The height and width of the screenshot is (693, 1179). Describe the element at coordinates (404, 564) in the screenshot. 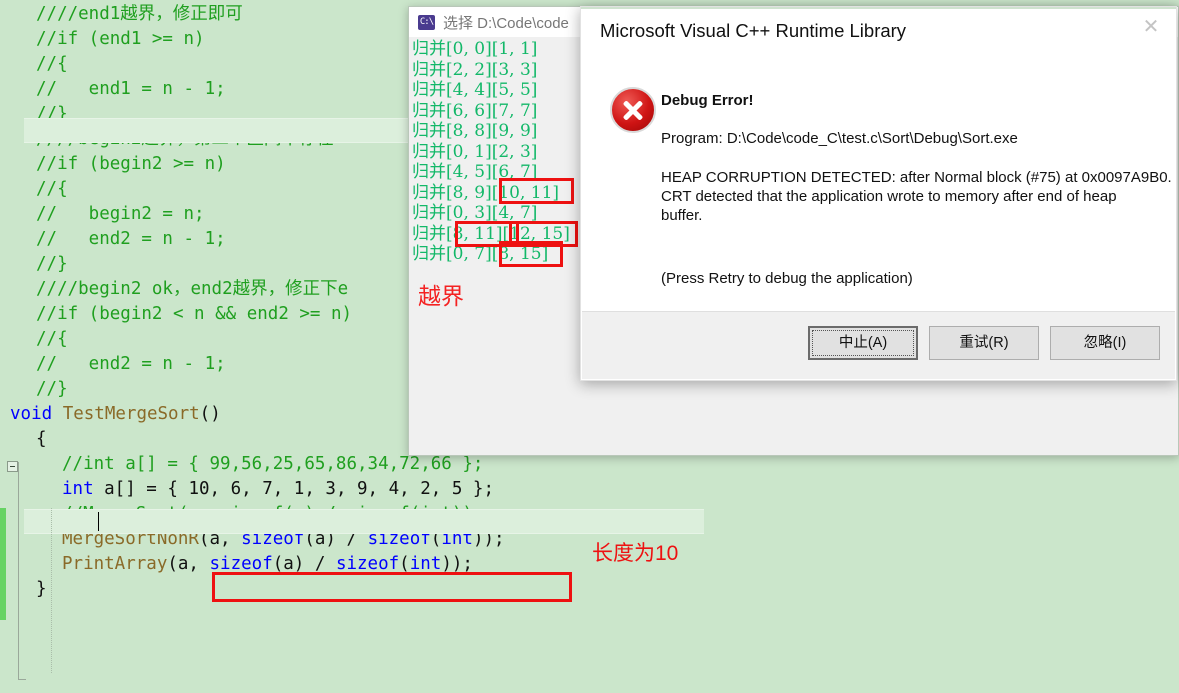

I see `code-token: (` at that location.